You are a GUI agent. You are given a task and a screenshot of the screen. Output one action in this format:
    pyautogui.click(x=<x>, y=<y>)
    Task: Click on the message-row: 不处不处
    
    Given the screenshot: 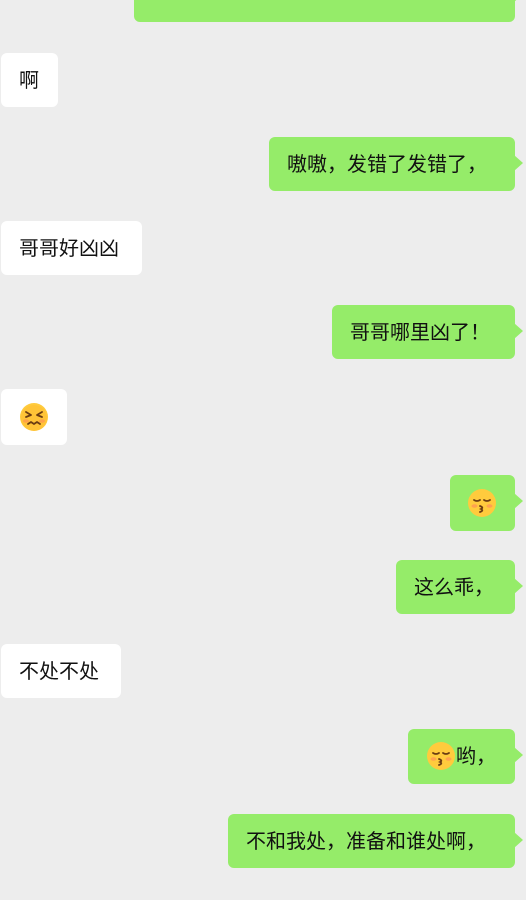 What is the action you would take?
    pyautogui.click(x=263, y=671)
    